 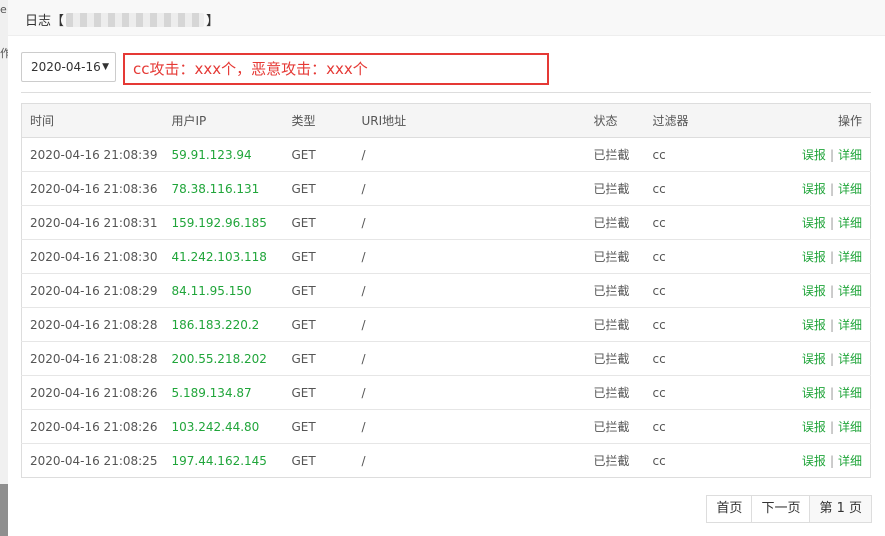 What do you see at coordinates (213, 21) in the screenshot?
I see `dialog-title-suffix: 】` at bounding box center [213, 21].